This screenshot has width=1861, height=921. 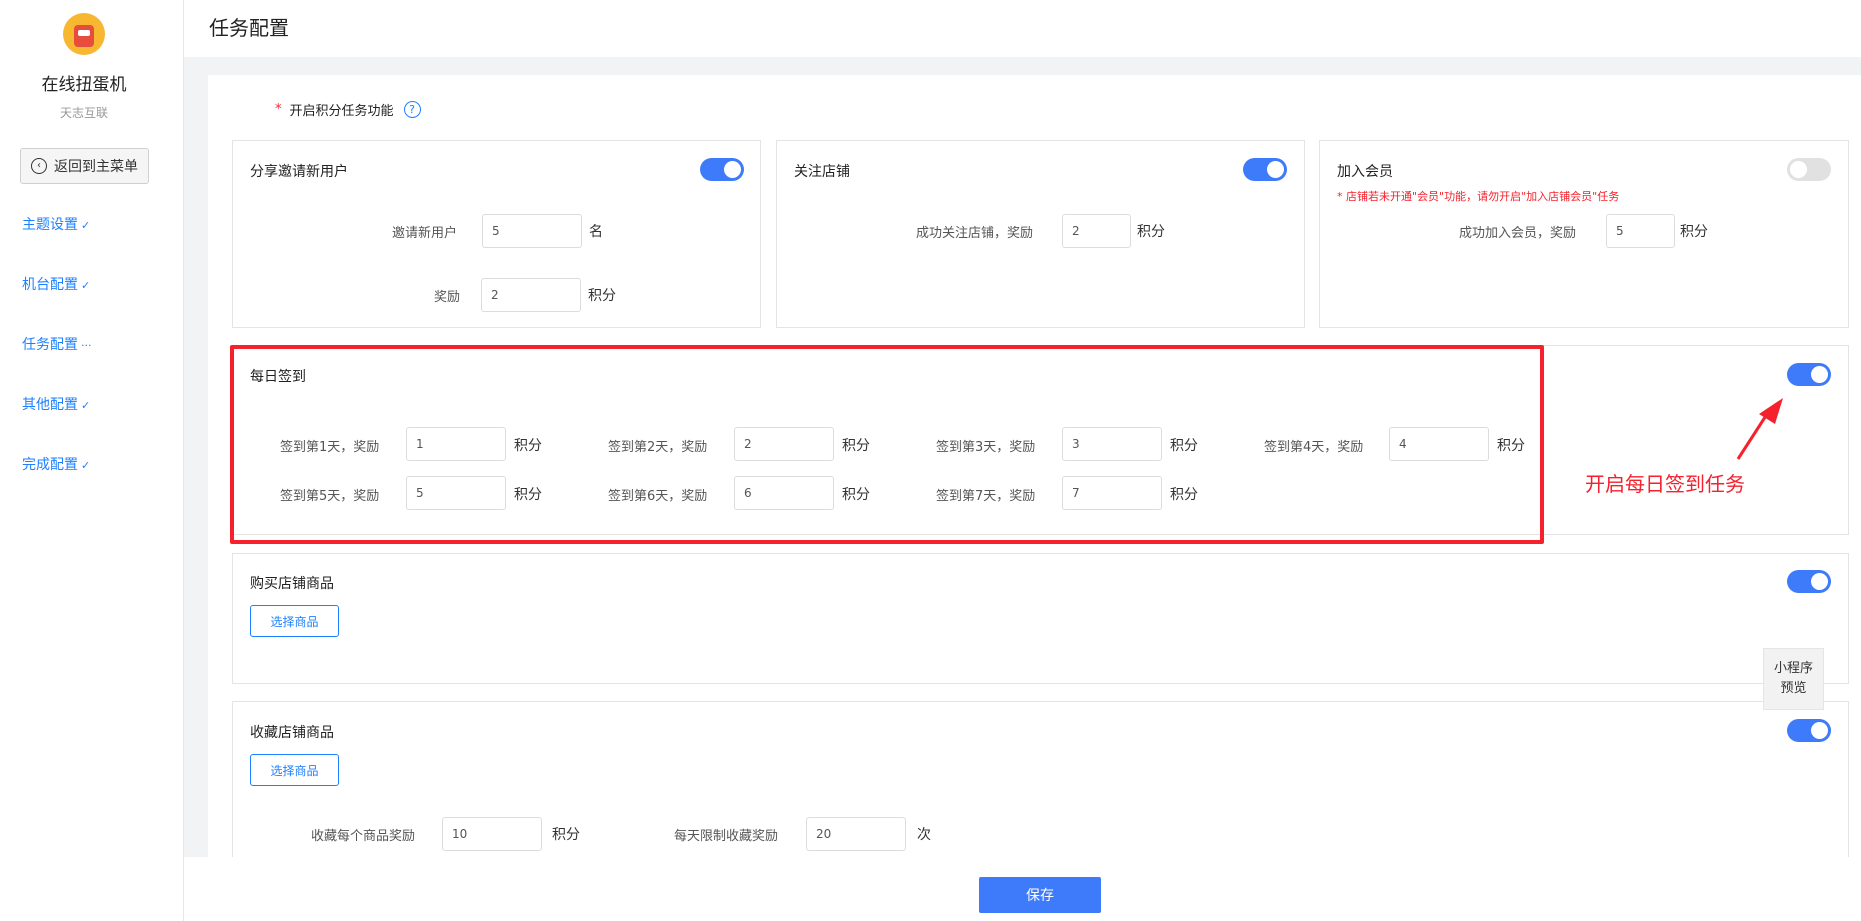 I want to click on preview-line2: 预览, so click(x=1793, y=688).